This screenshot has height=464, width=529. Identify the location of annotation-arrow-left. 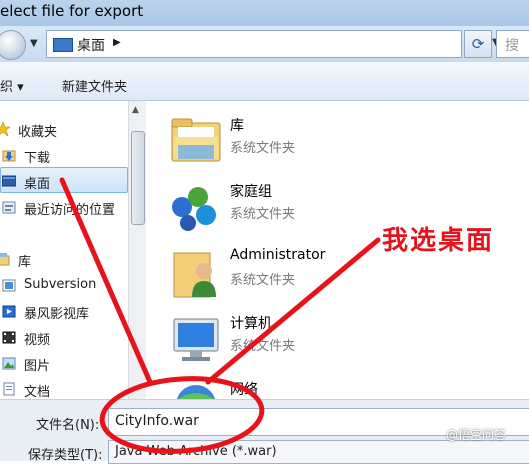
(106, 281).